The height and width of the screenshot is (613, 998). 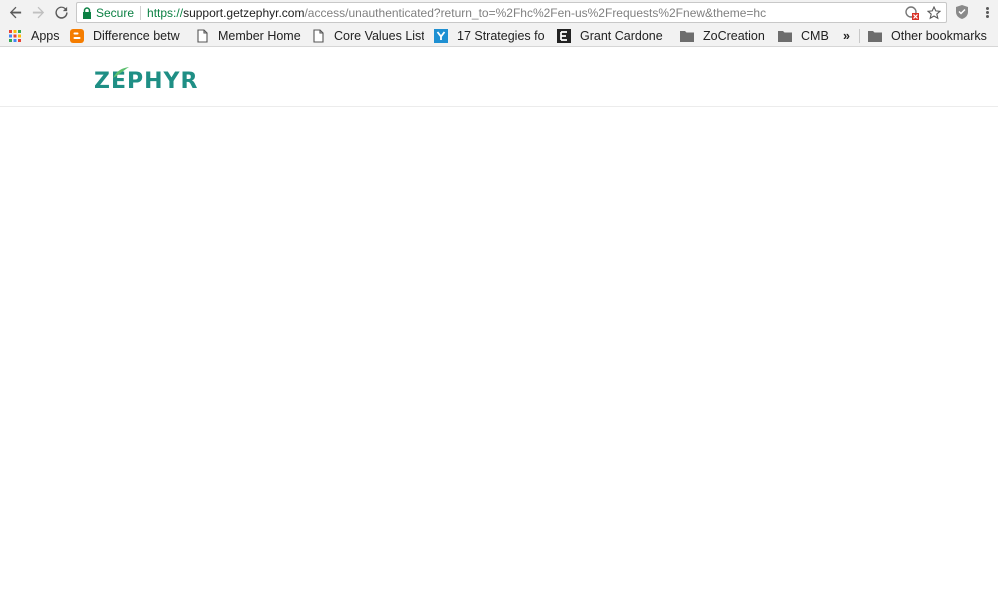 I want to click on bookmark-other: Other bookmarks, so click(x=927, y=36).